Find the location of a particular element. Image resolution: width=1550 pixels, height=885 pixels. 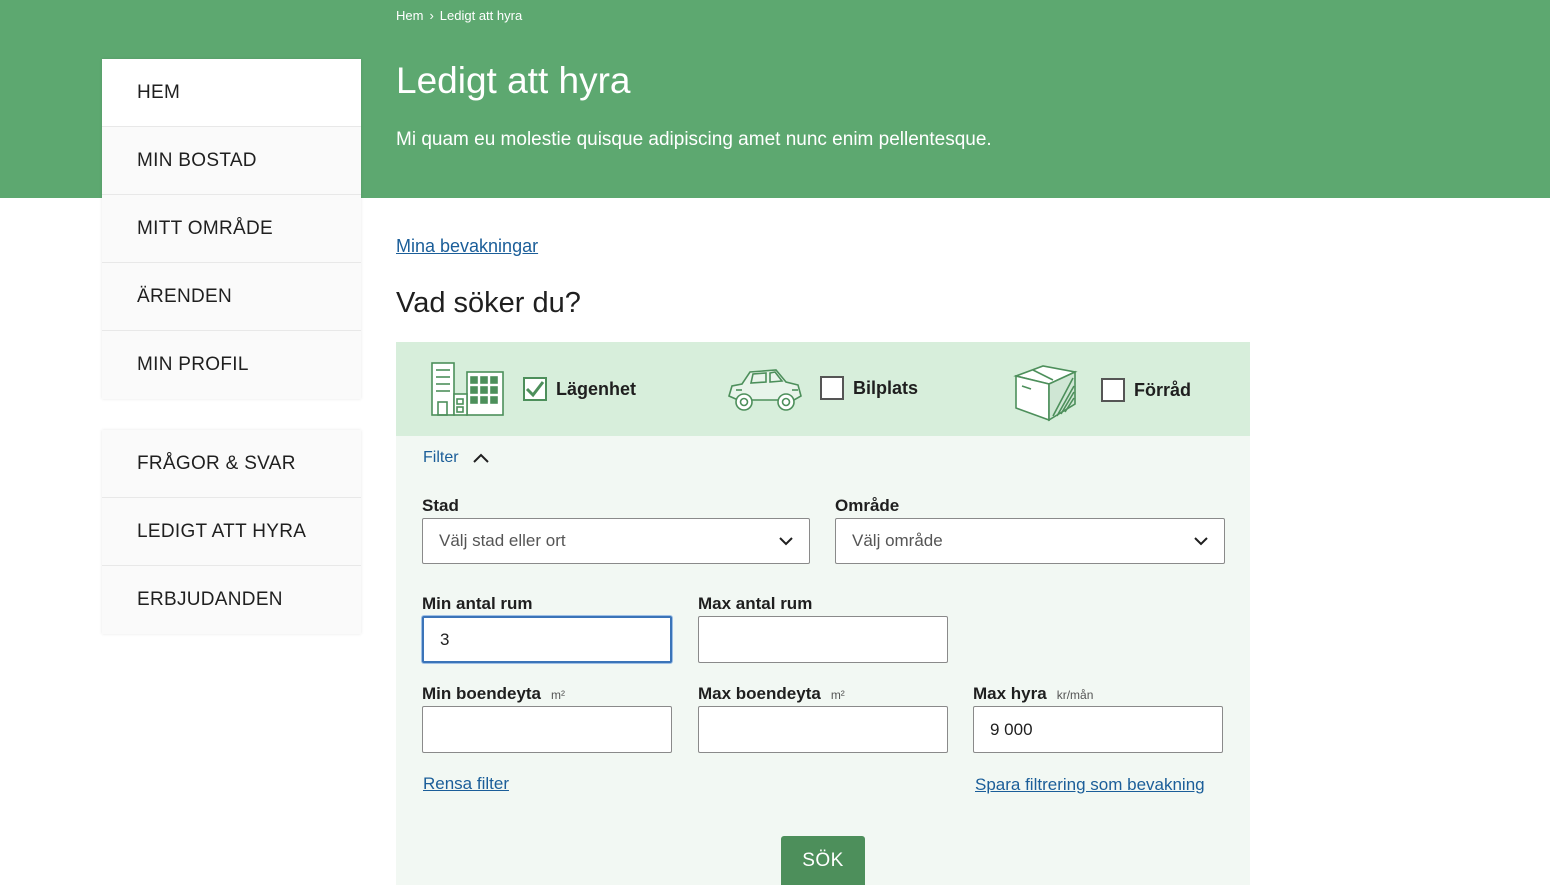

min-size-label-text: Min boendeyta is located at coordinates (482, 693).